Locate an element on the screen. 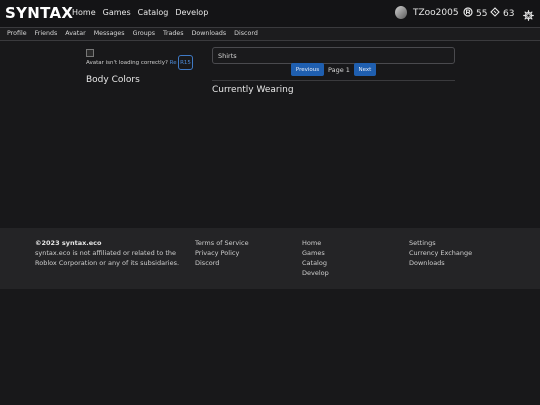 This screenshot has height=405, width=540. tix-amount: 63 is located at coordinates (509, 13).